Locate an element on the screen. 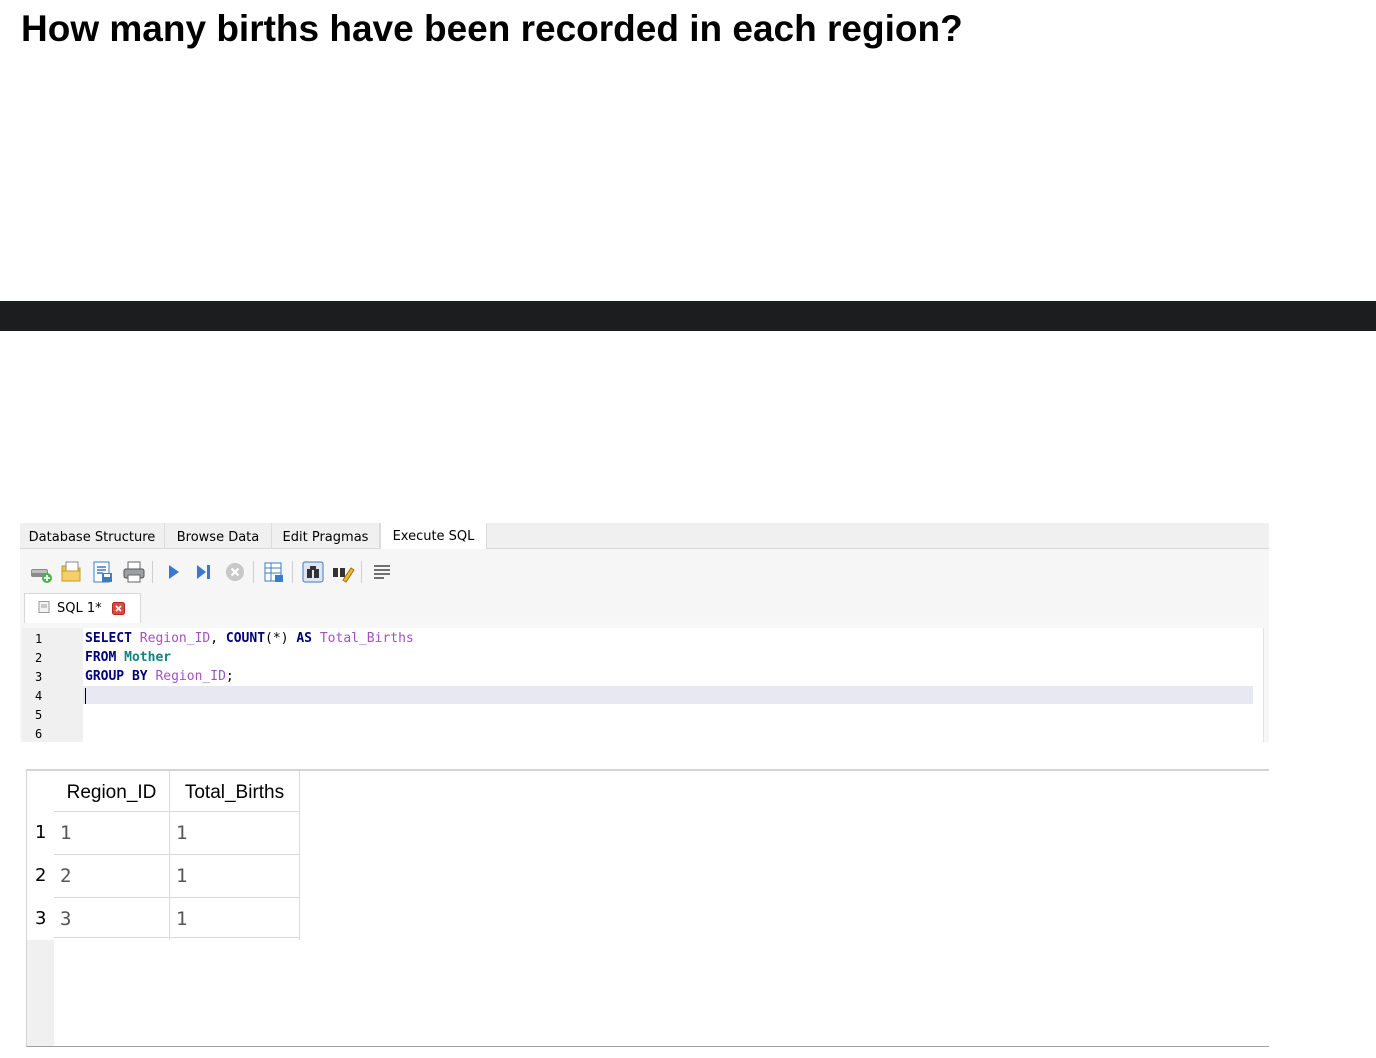  code-token: , is located at coordinates (218, 638).